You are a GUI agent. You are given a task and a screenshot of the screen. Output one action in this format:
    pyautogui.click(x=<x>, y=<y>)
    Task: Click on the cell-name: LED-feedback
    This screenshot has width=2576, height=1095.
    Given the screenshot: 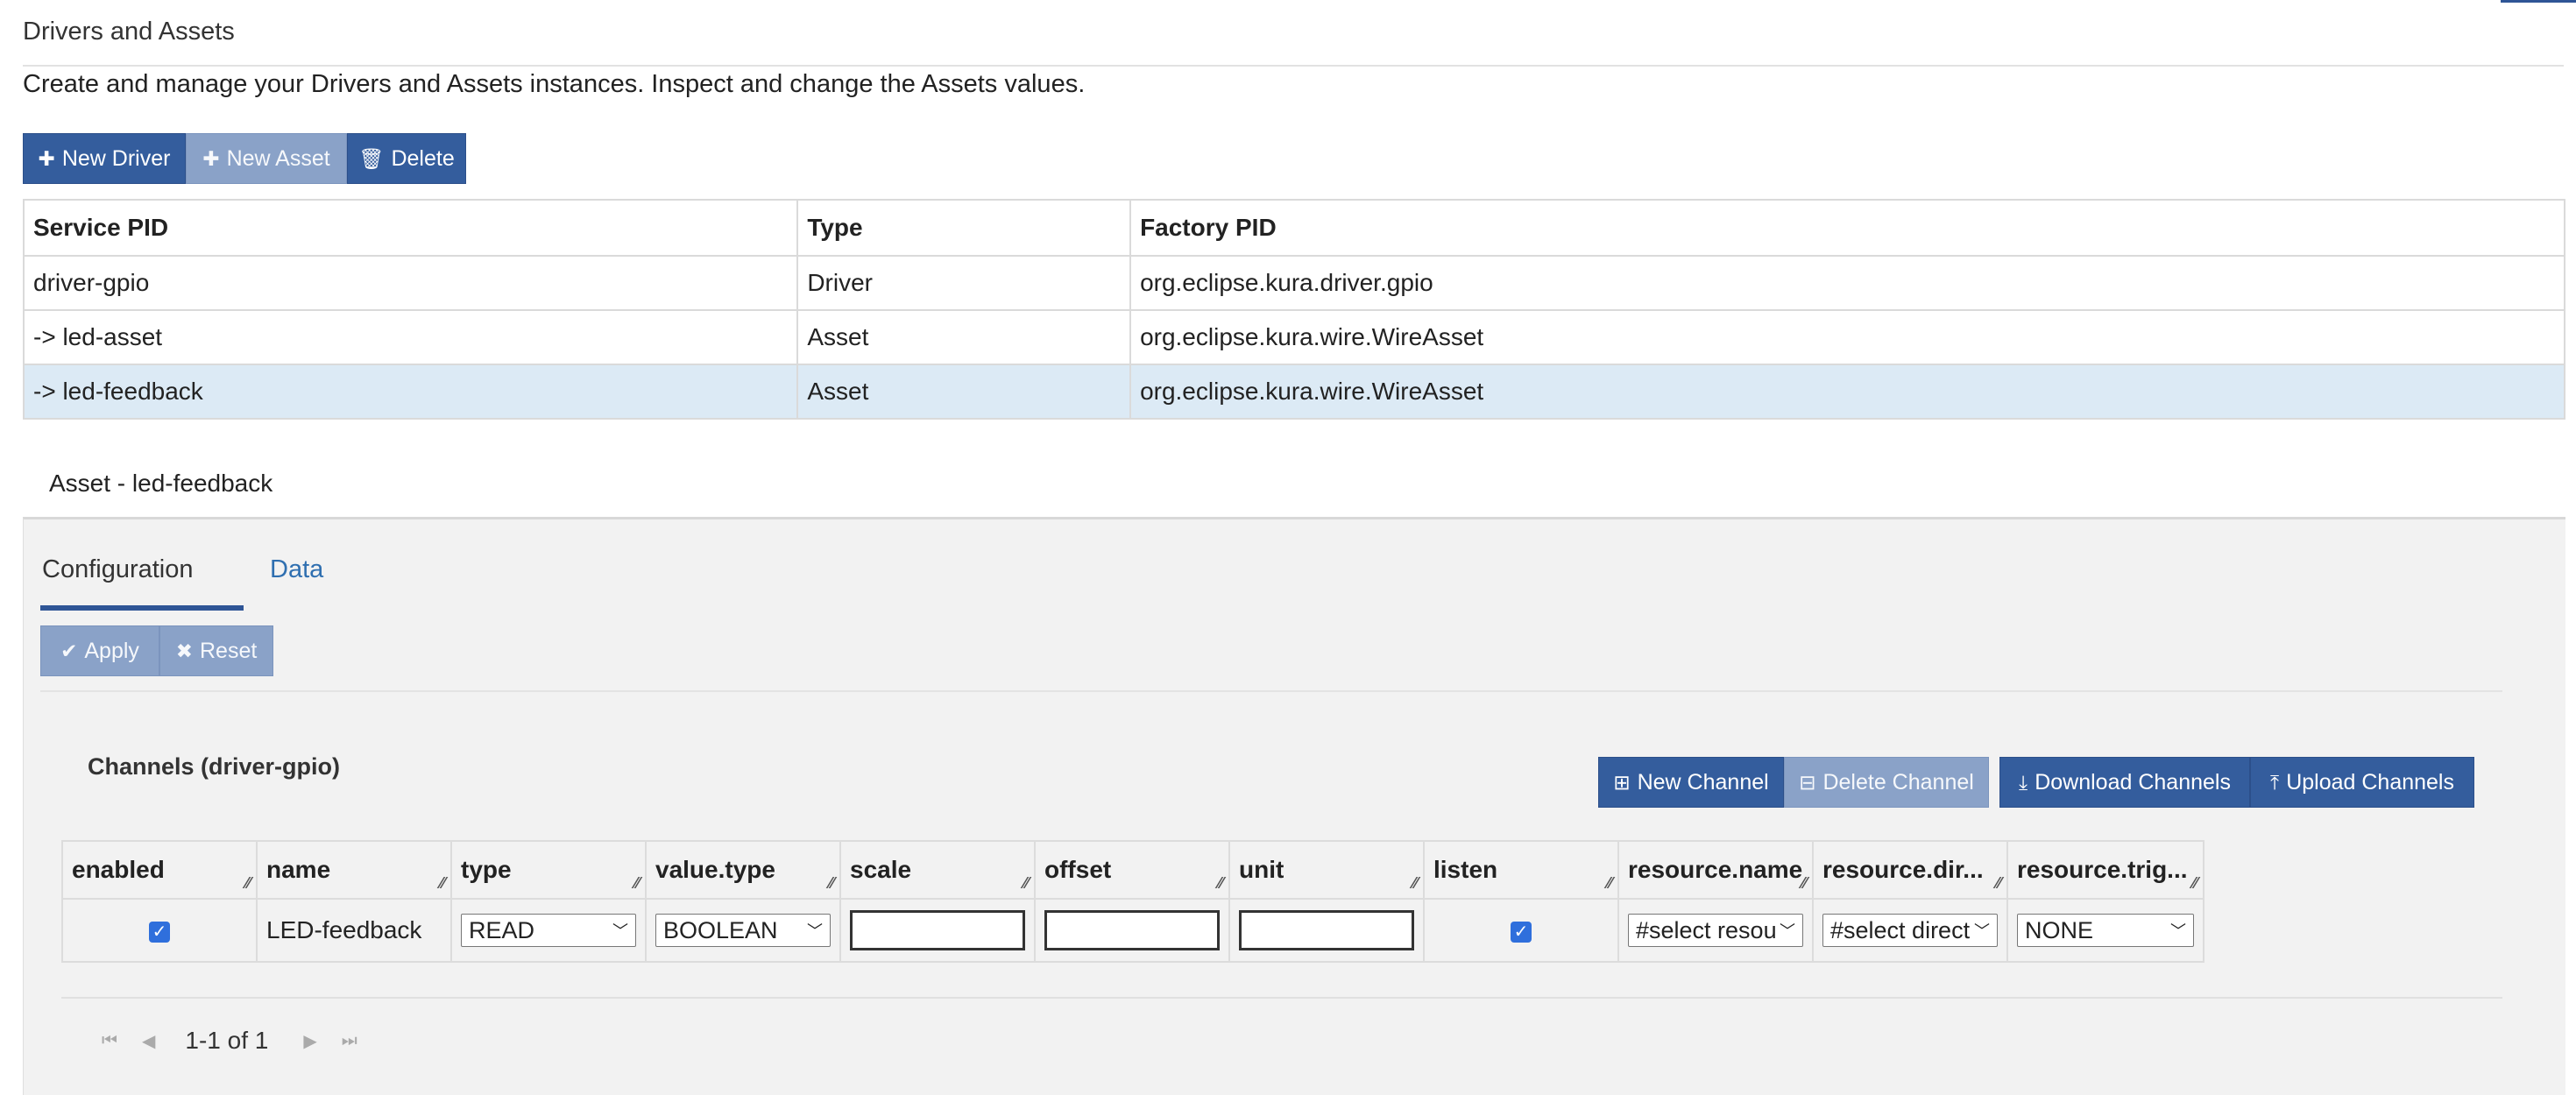 What is the action you would take?
    pyautogui.click(x=354, y=930)
    